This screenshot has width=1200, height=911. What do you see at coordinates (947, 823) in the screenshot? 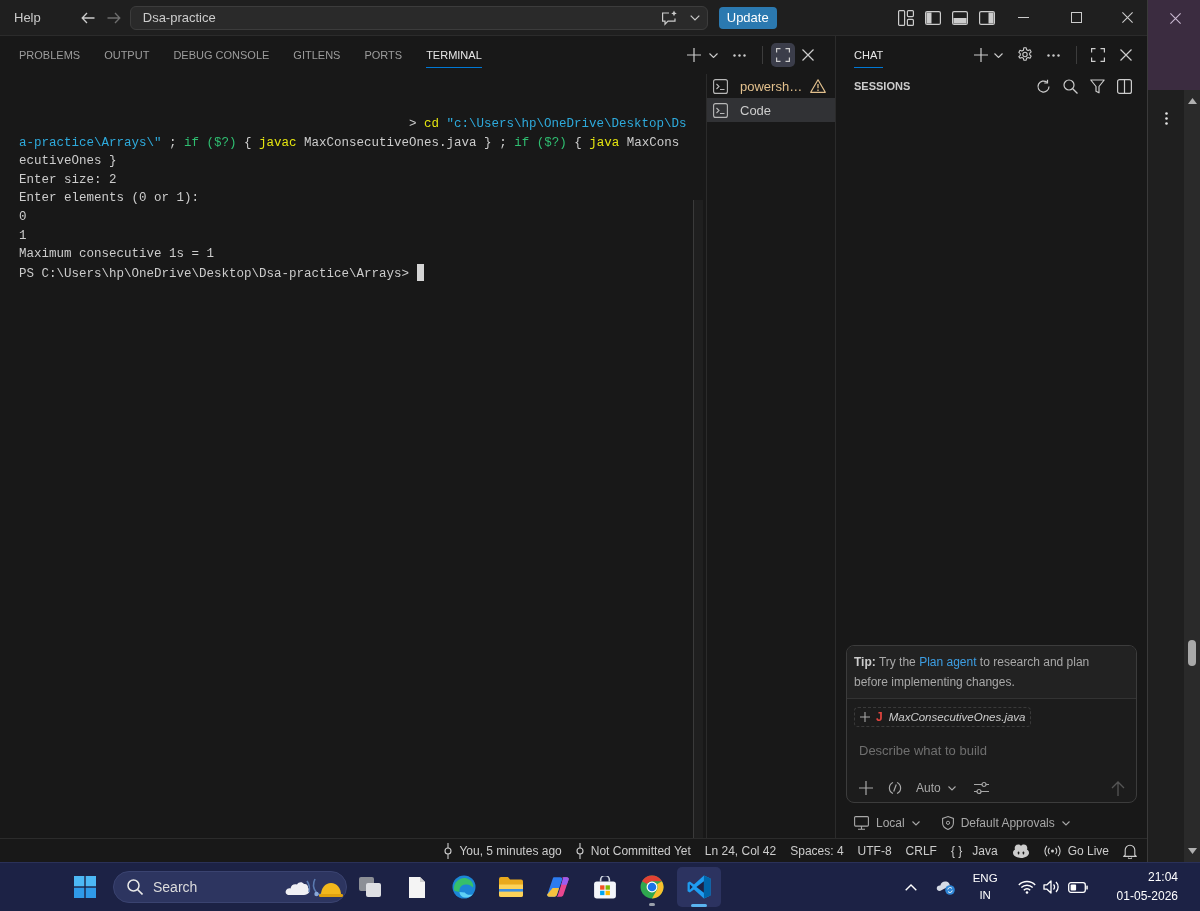
I see `shield-icon` at bounding box center [947, 823].